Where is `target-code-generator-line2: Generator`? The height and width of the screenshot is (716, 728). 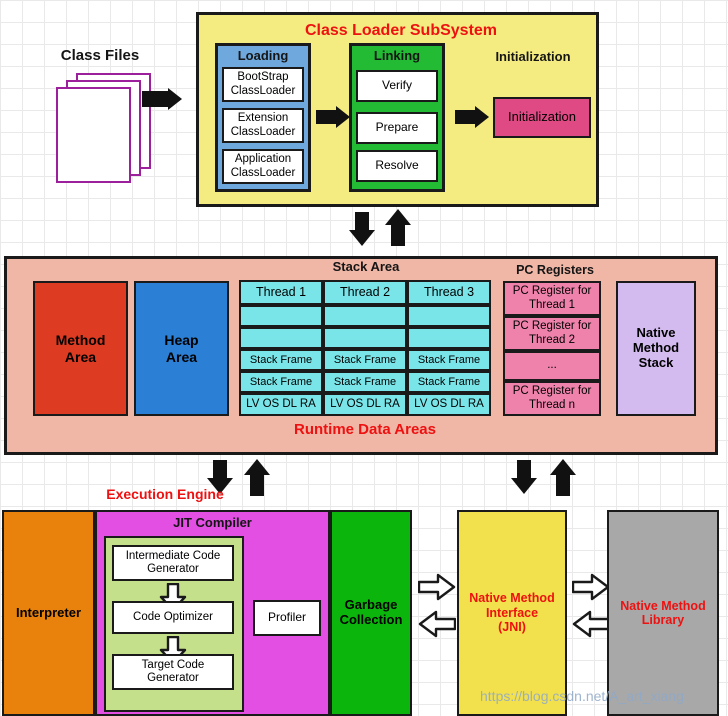
target-code-generator-line2: Generator is located at coordinates (173, 678).